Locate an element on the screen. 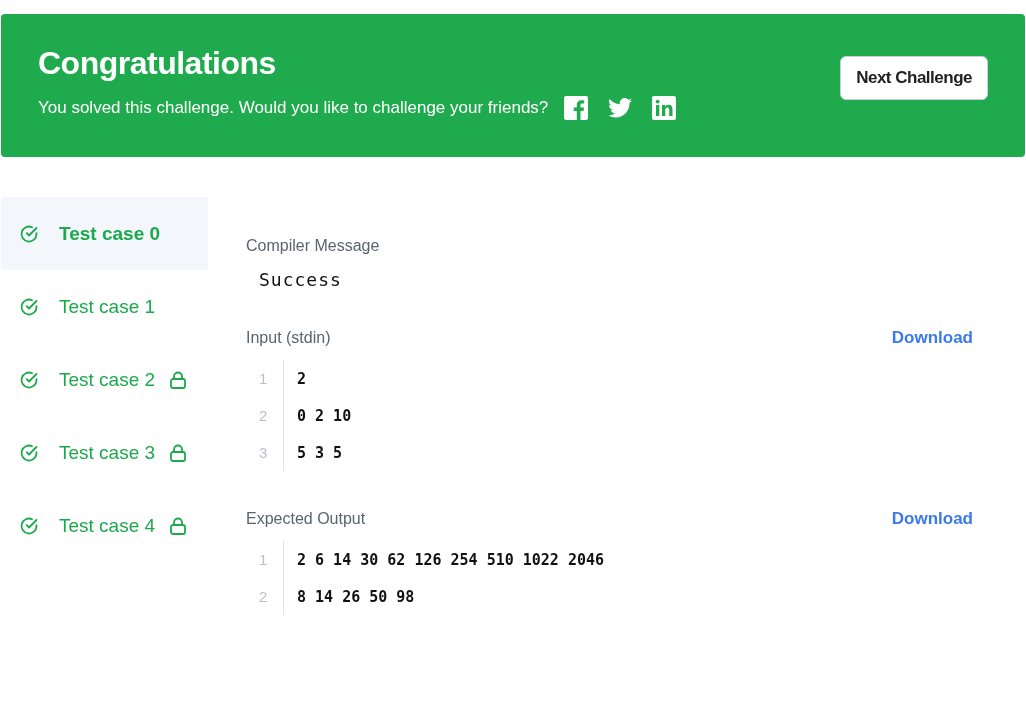  linkedin-icon is located at coordinates (664, 108).